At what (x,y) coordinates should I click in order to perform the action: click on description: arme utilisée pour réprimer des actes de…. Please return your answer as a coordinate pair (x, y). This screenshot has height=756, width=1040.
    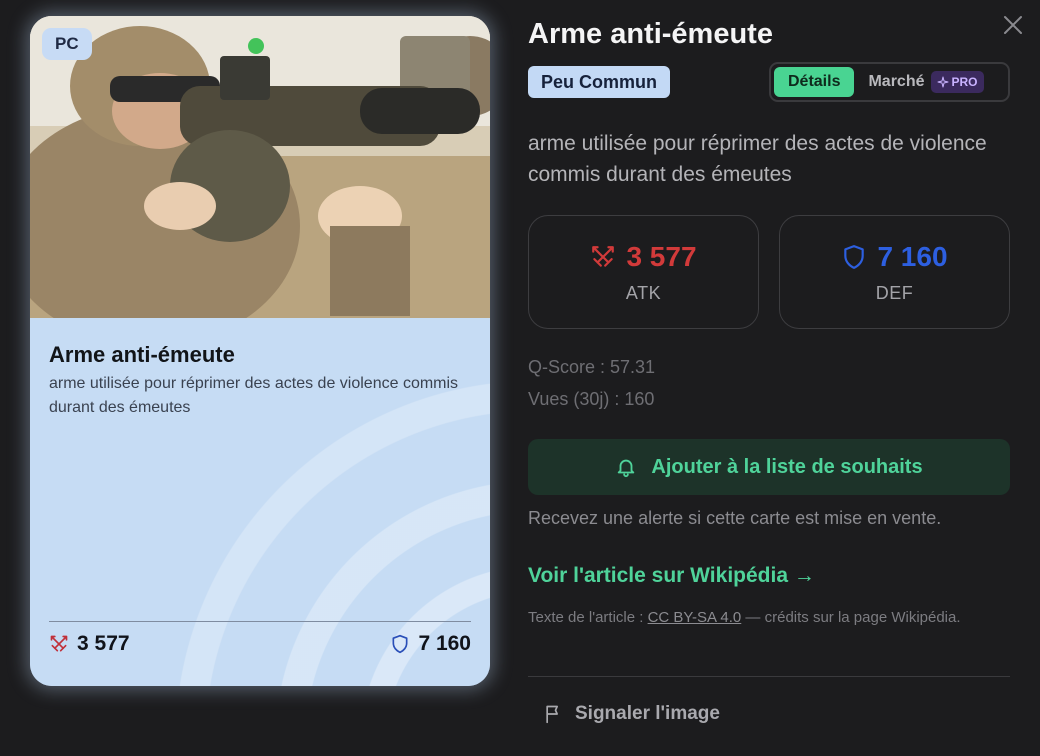
    Looking at the image, I should click on (757, 159).